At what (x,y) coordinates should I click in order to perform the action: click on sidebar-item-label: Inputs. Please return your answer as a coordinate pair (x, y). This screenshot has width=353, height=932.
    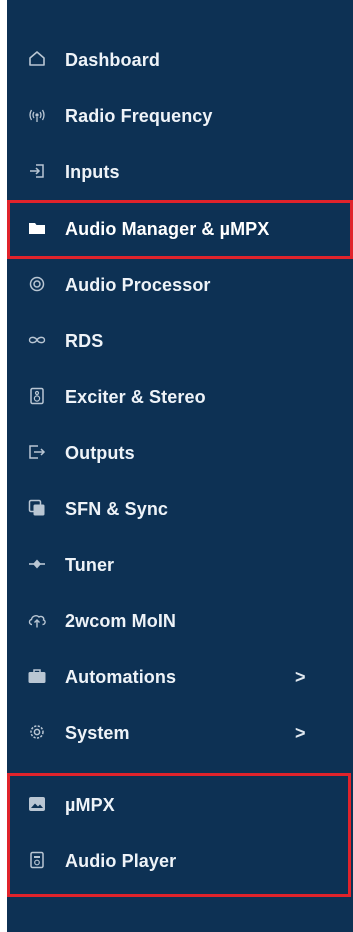
    Looking at the image, I should click on (92, 172).